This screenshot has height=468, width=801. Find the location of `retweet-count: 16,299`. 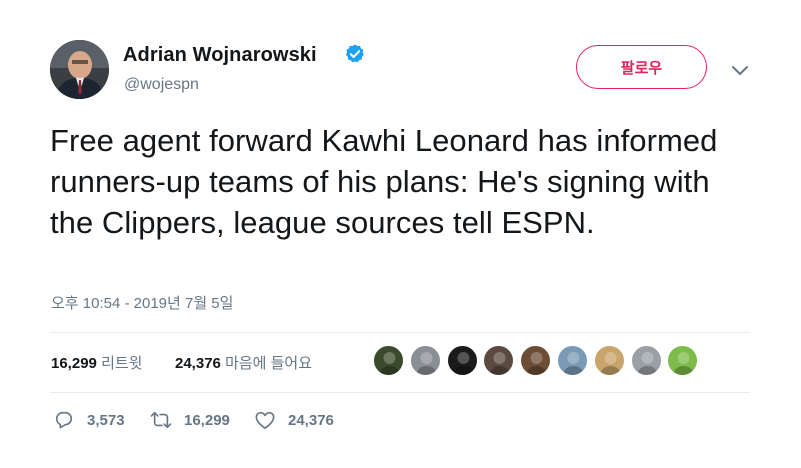

retweet-count: 16,299 is located at coordinates (207, 420).